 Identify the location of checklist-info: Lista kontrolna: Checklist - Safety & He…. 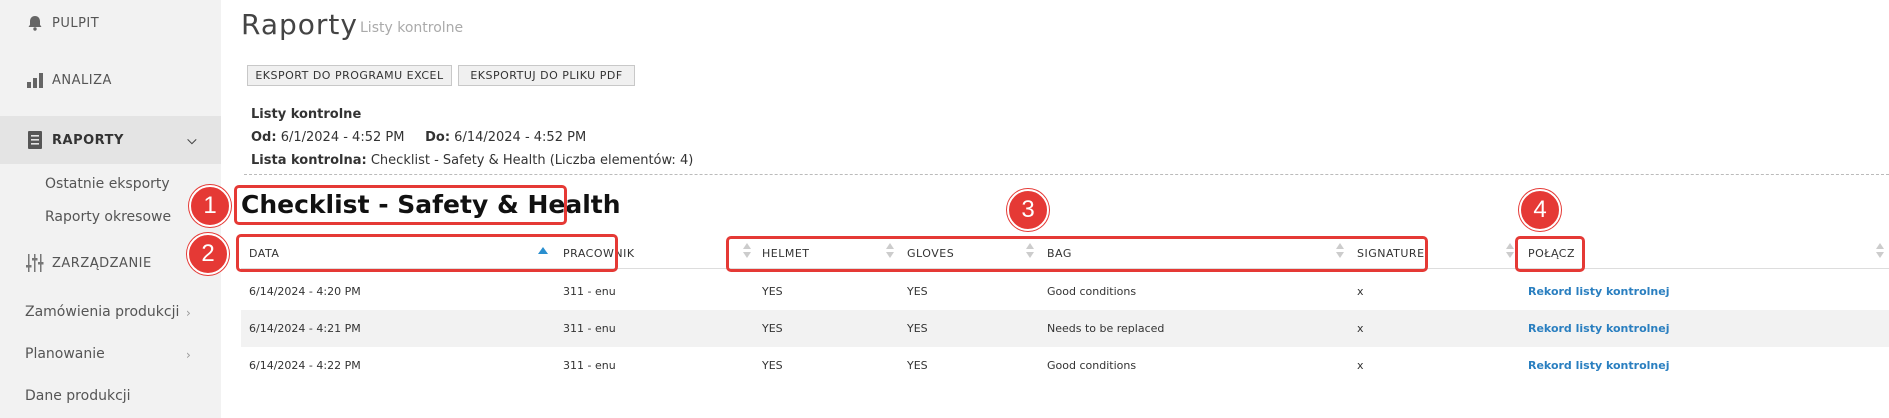
(472, 160).